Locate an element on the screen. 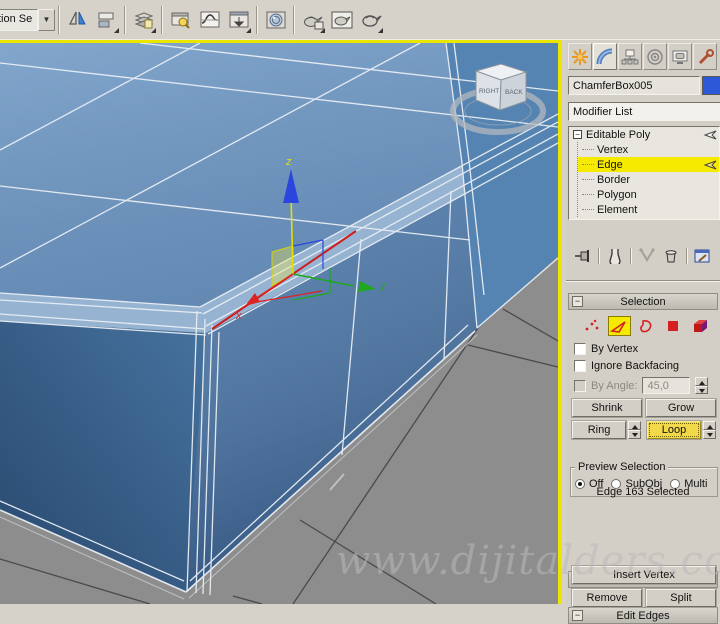 Image resolution: width=720 pixels, height=624 pixels. selection-status-text: Edge 163 Selected is located at coordinates (643, 492).